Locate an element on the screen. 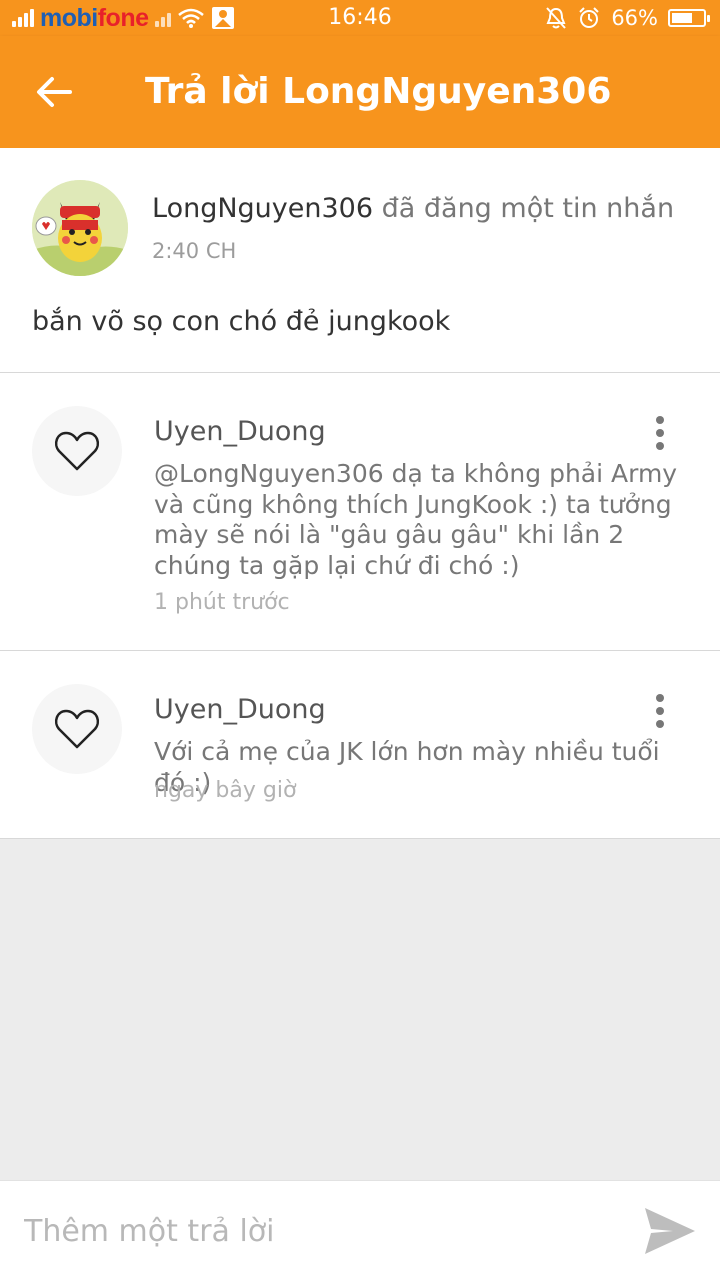 This screenshot has width=720, height=1280. battery-percent: 66% is located at coordinates (634, 18).